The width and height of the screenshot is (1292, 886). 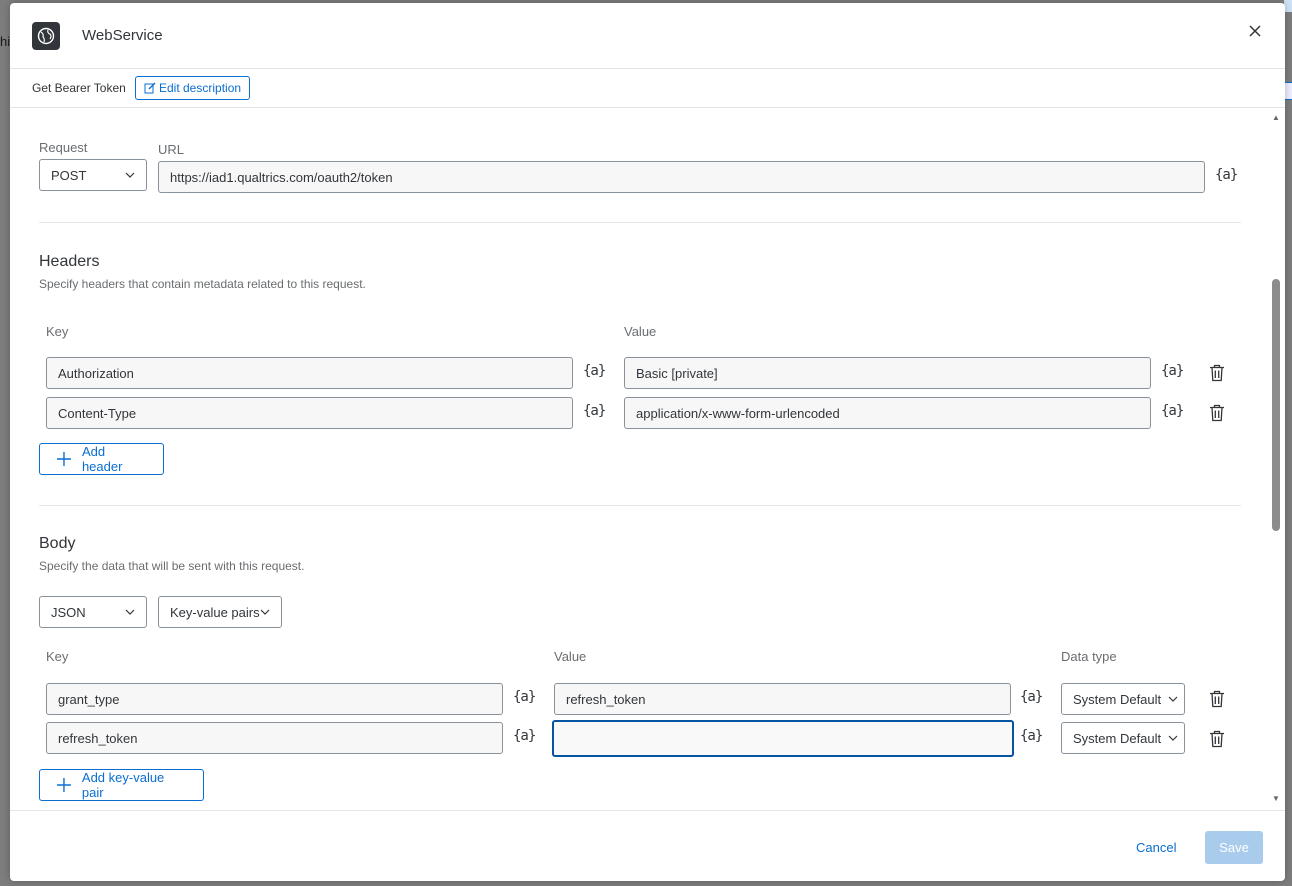 What do you see at coordinates (63, 147) in the screenshot?
I see `request-label: Request` at bounding box center [63, 147].